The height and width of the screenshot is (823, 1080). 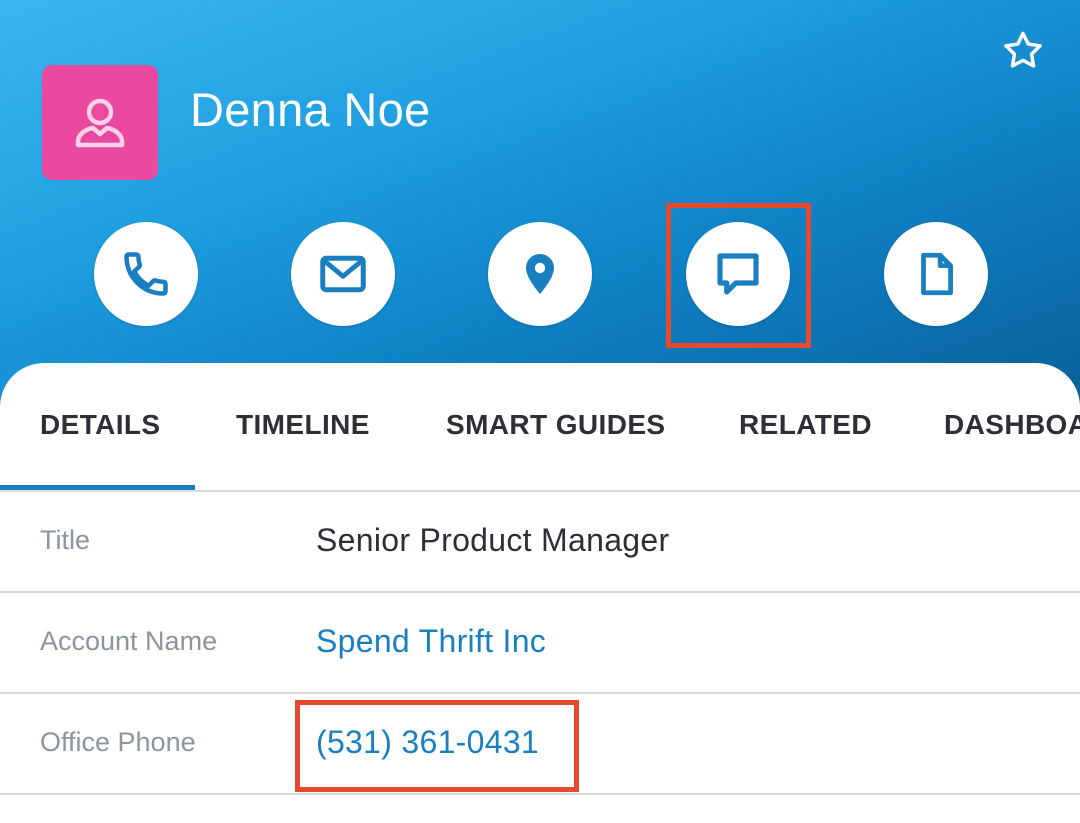 What do you see at coordinates (303, 425) in the screenshot?
I see `tab-timeline: TIMELINE` at bounding box center [303, 425].